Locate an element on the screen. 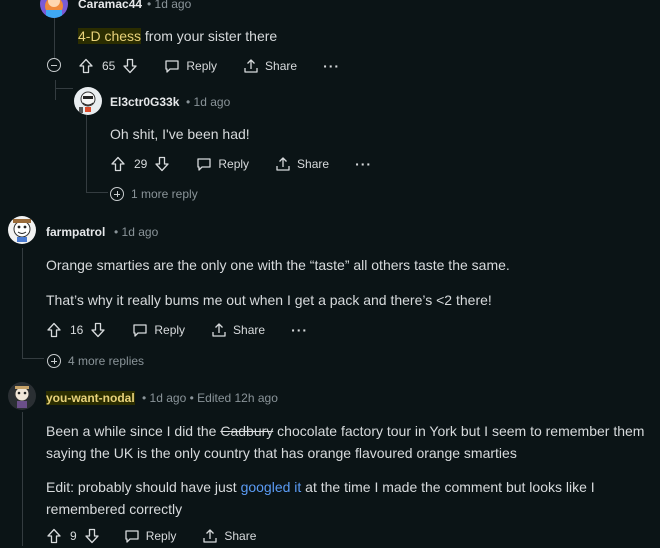 This screenshot has height=548, width=660. more-replies-label: 1 more reply is located at coordinates (164, 194).